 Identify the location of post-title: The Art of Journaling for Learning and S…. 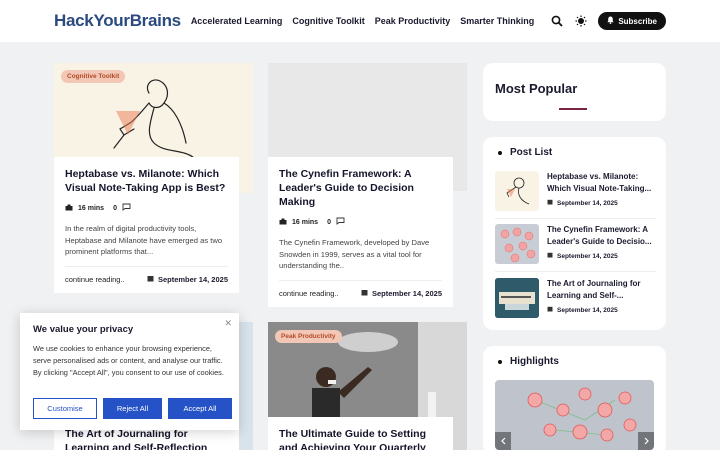
(146, 438).